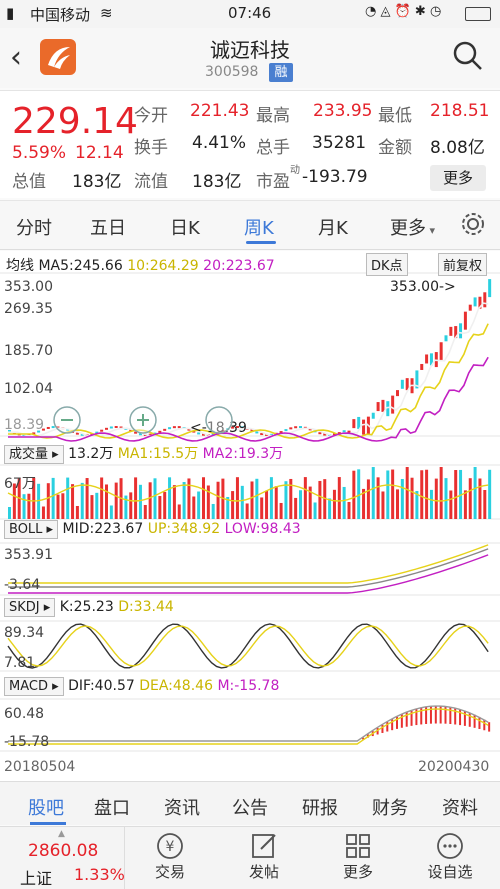  What do you see at coordinates (182, 807) in the screenshot?
I see `tab-news: 资讯` at bounding box center [182, 807].